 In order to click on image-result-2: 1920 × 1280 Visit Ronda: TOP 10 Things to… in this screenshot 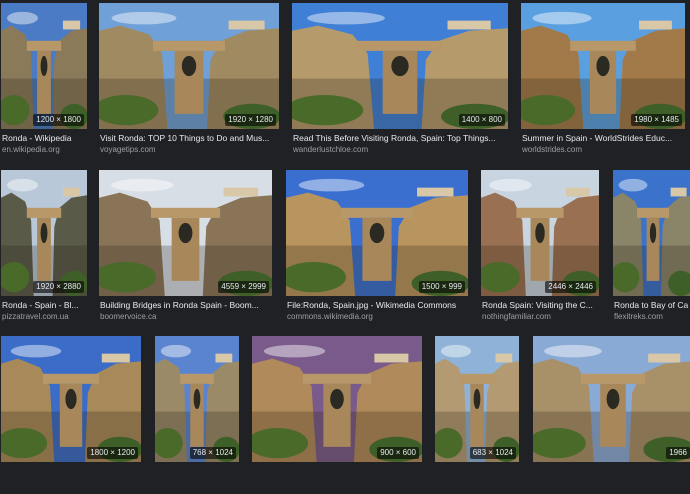, I will do `click(189, 82)`.